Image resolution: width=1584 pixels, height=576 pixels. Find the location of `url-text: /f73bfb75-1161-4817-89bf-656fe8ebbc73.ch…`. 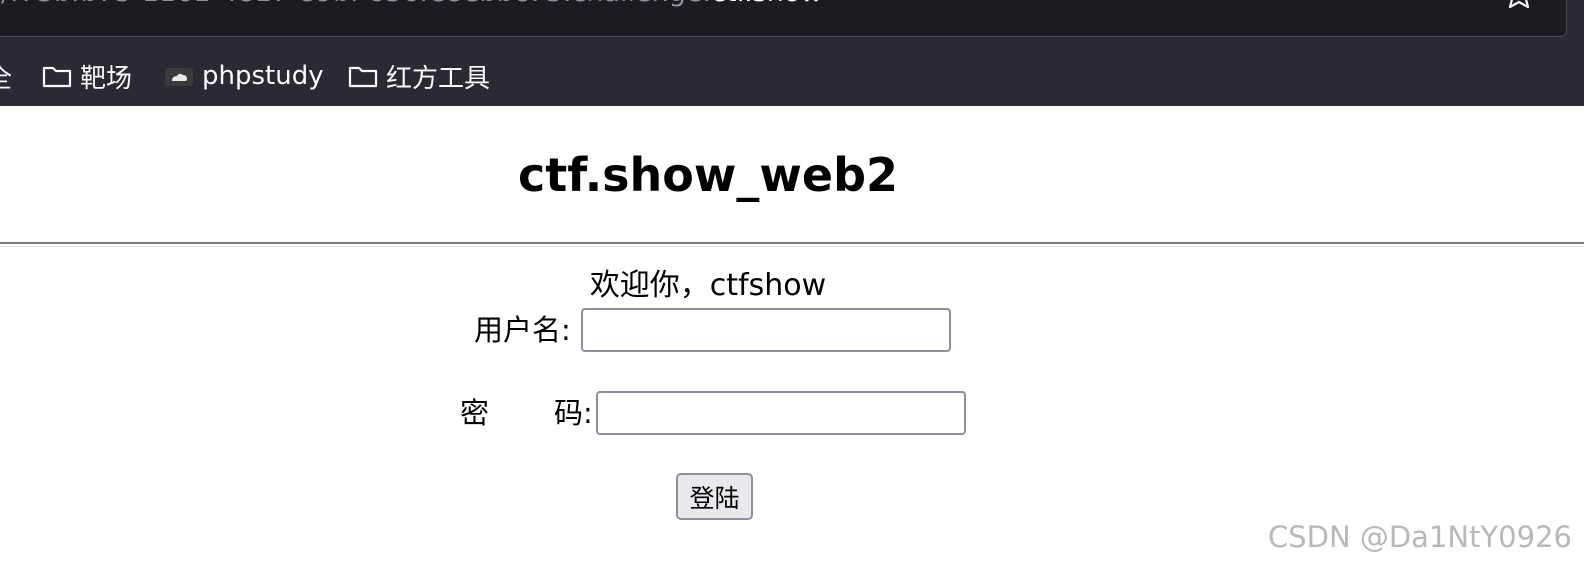

url-text: /f73bfb75-1161-4817-89bf-656fe8ebbc73.ch… is located at coordinates (411, 16).